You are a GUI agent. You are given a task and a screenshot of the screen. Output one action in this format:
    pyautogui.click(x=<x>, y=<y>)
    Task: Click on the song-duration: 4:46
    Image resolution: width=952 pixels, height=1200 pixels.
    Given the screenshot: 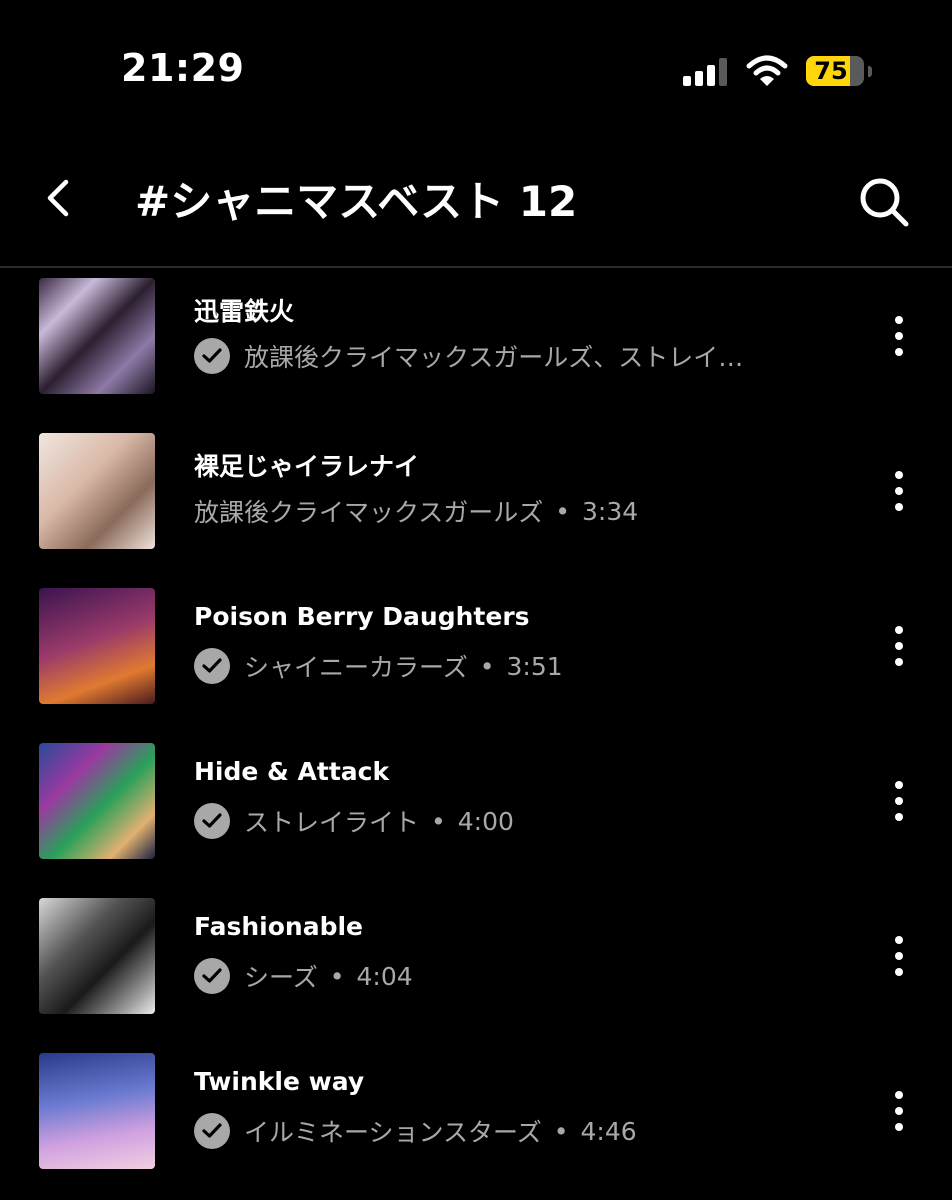 What is the action you would take?
    pyautogui.click(x=608, y=1131)
    